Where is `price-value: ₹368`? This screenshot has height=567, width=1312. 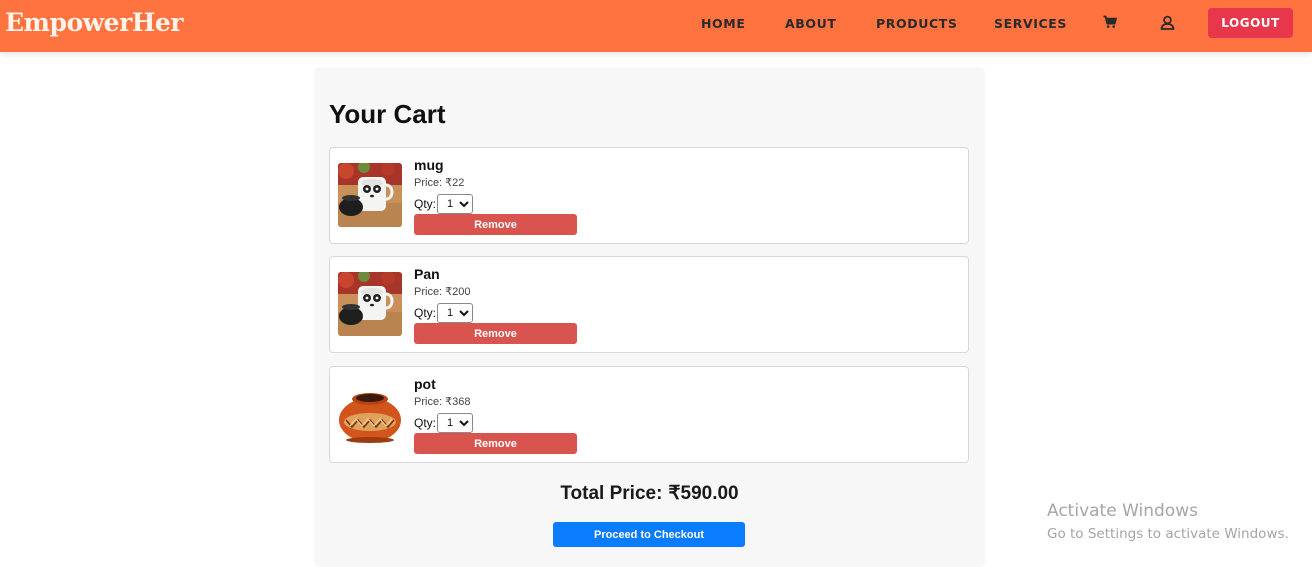
price-value: ₹368 is located at coordinates (458, 402).